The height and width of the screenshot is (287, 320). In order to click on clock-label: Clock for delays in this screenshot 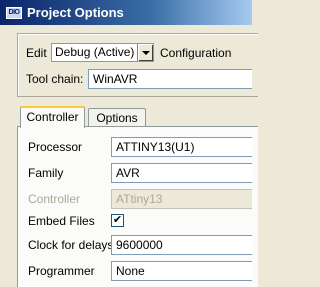, I will do `click(71, 245)`.